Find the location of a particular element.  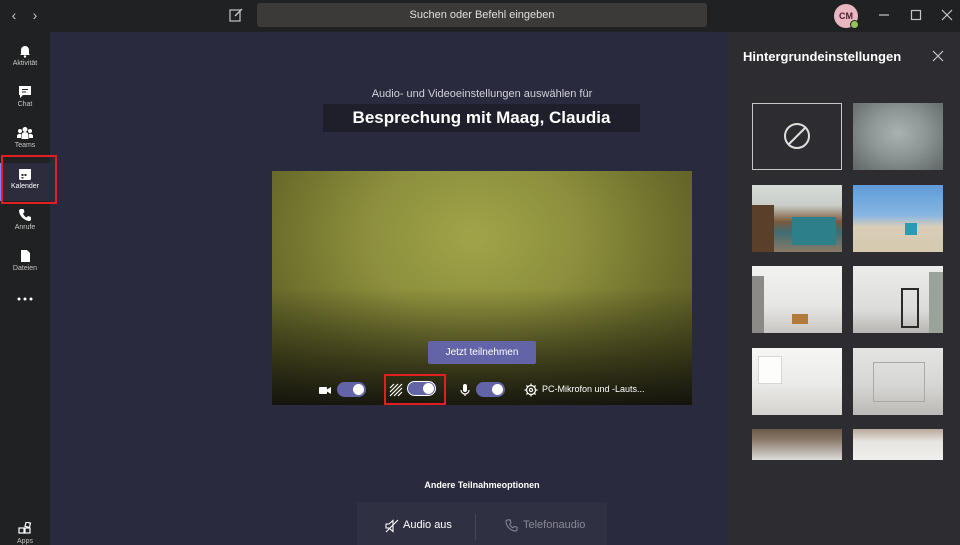

apps-icon is located at coordinates (25, 528).